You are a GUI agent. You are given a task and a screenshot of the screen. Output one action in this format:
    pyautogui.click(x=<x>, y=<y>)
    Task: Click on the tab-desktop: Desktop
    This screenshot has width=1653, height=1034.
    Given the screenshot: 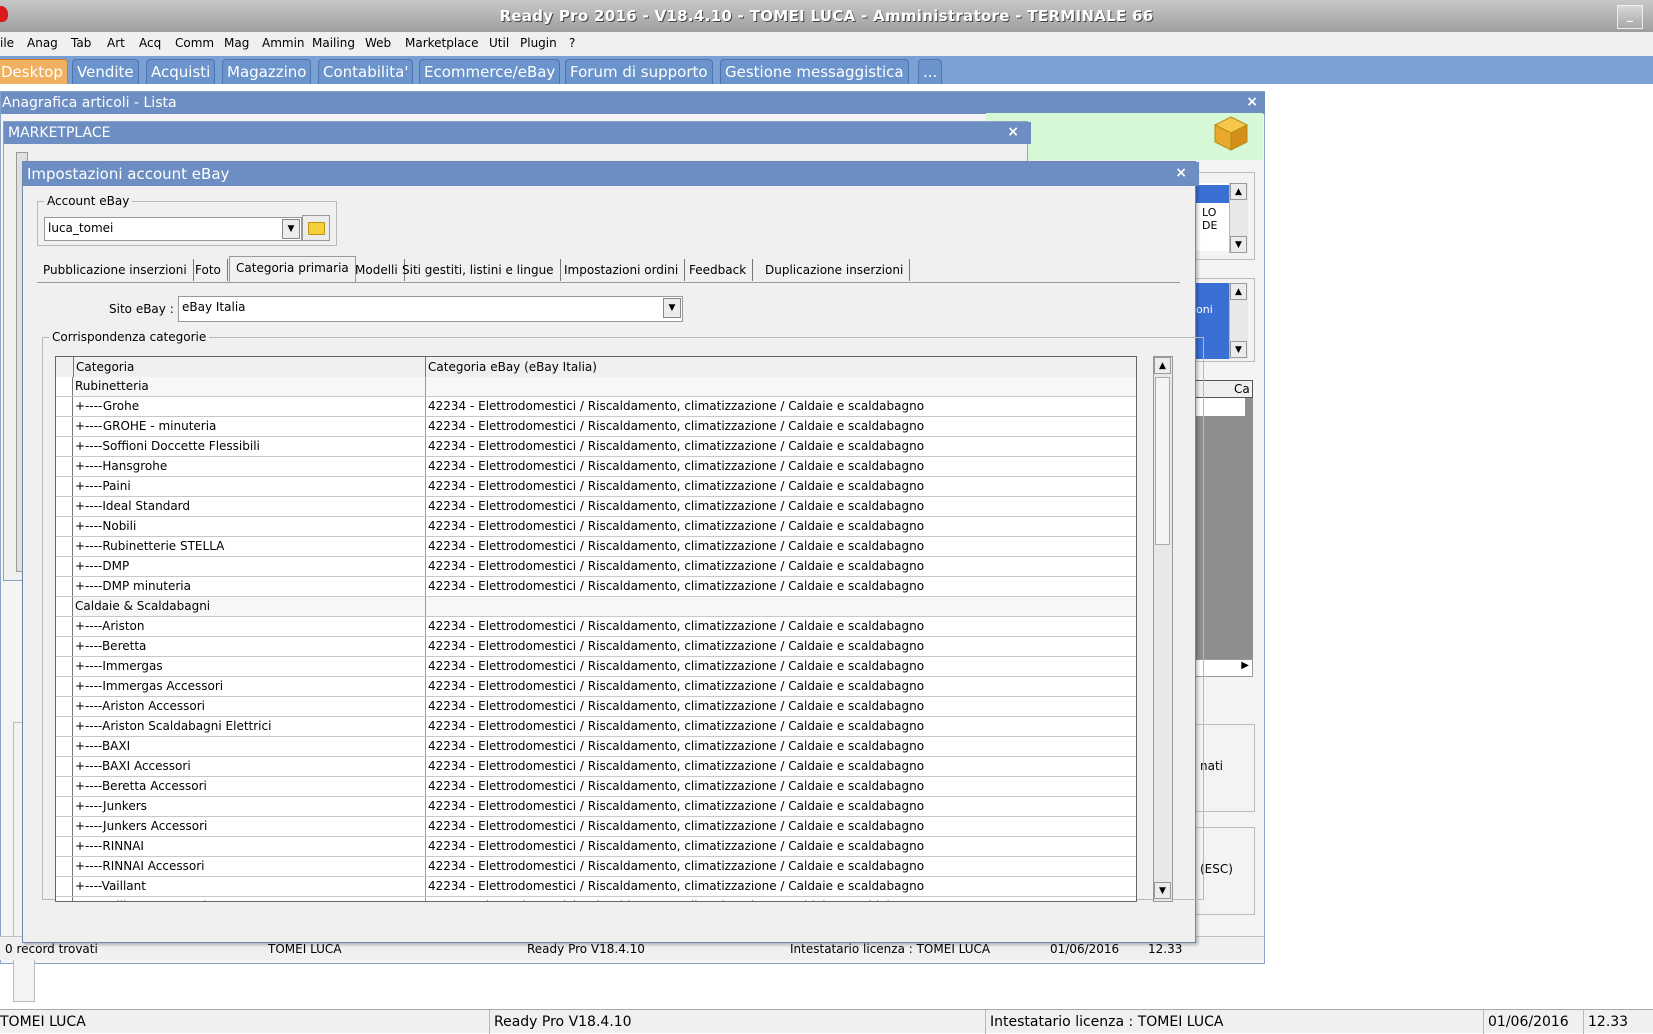 What is the action you would take?
    pyautogui.click(x=34, y=71)
    